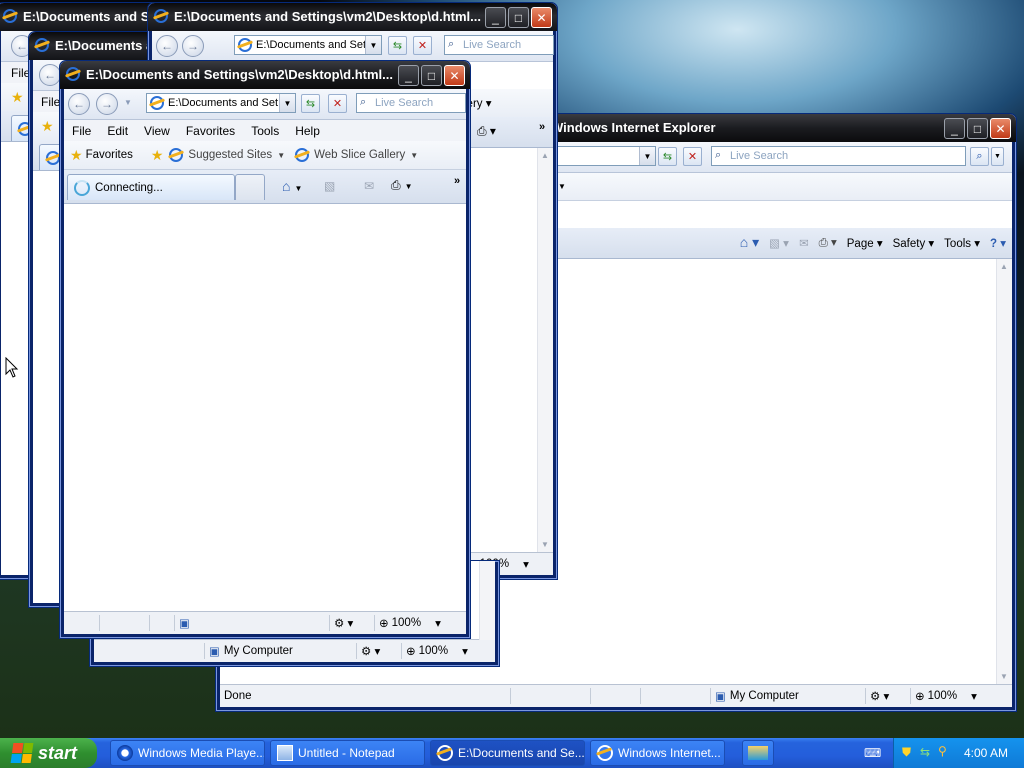 Image resolution: width=1024 pixels, height=768 pixels. What do you see at coordinates (925, 752) in the screenshot?
I see `network-icon: ⇆` at bounding box center [925, 752].